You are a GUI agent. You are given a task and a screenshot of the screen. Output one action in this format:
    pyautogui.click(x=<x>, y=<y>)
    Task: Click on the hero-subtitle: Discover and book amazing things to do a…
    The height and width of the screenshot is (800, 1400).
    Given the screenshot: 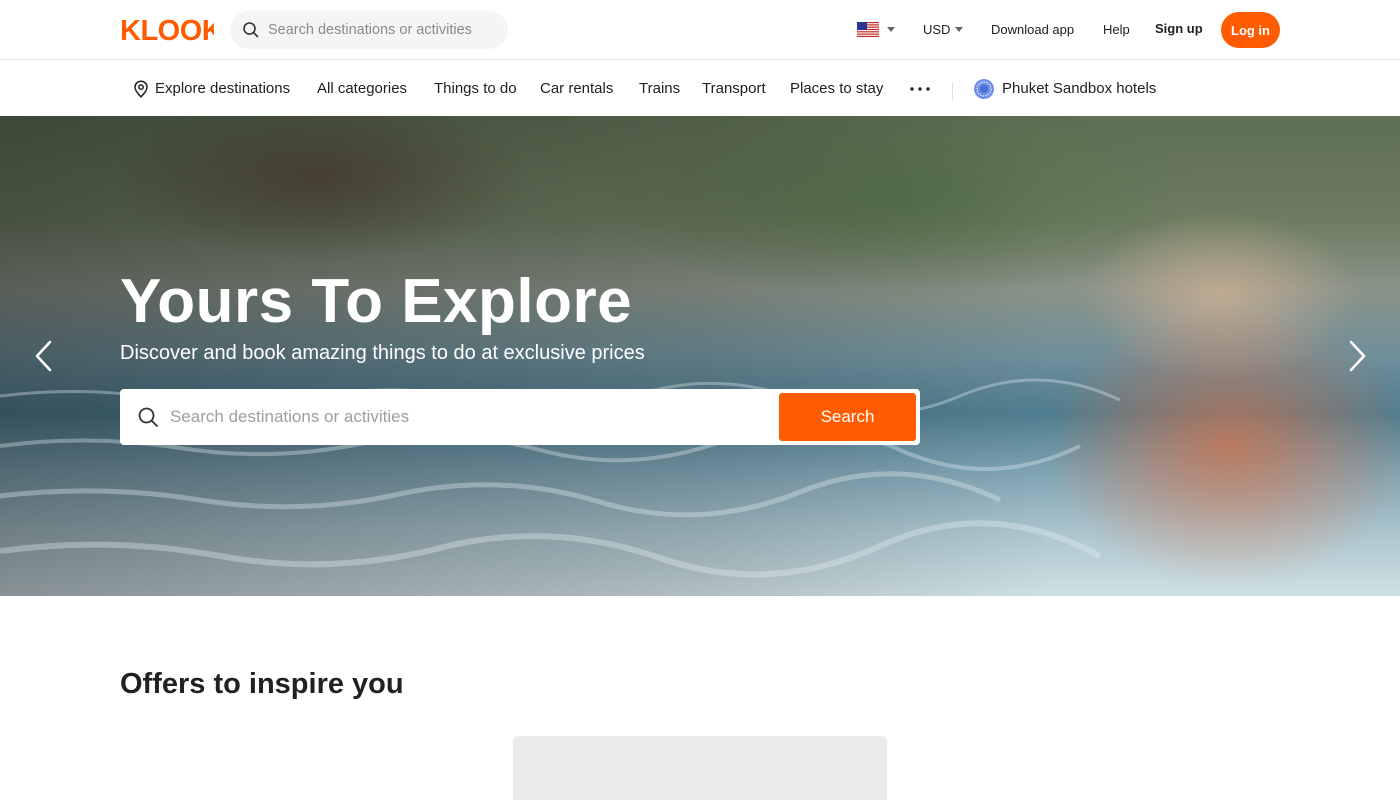 What is the action you would take?
    pyautogui.click(x=382, y=353)
    